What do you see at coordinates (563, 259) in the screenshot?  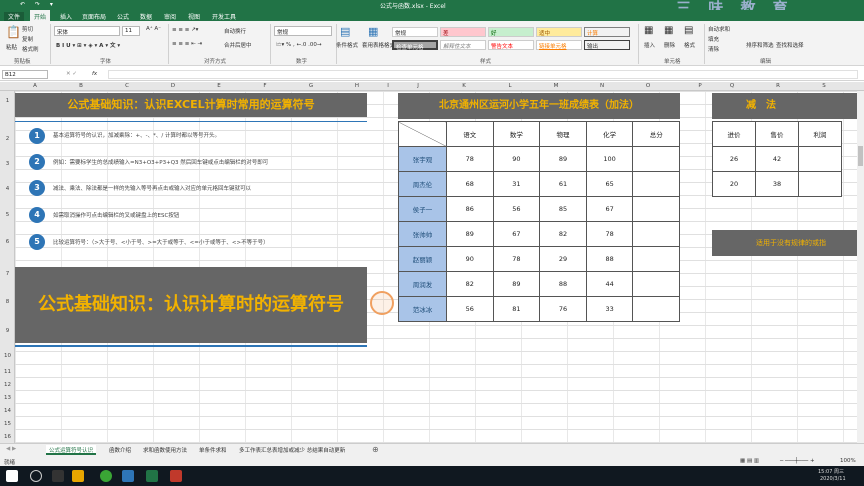 I see `score-cell: 29` at bounding box center [563, 259].